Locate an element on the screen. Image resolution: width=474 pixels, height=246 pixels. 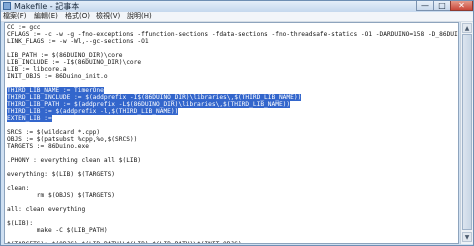
window-title: Makefile - 記事本 is located at coordinates (47, 6).